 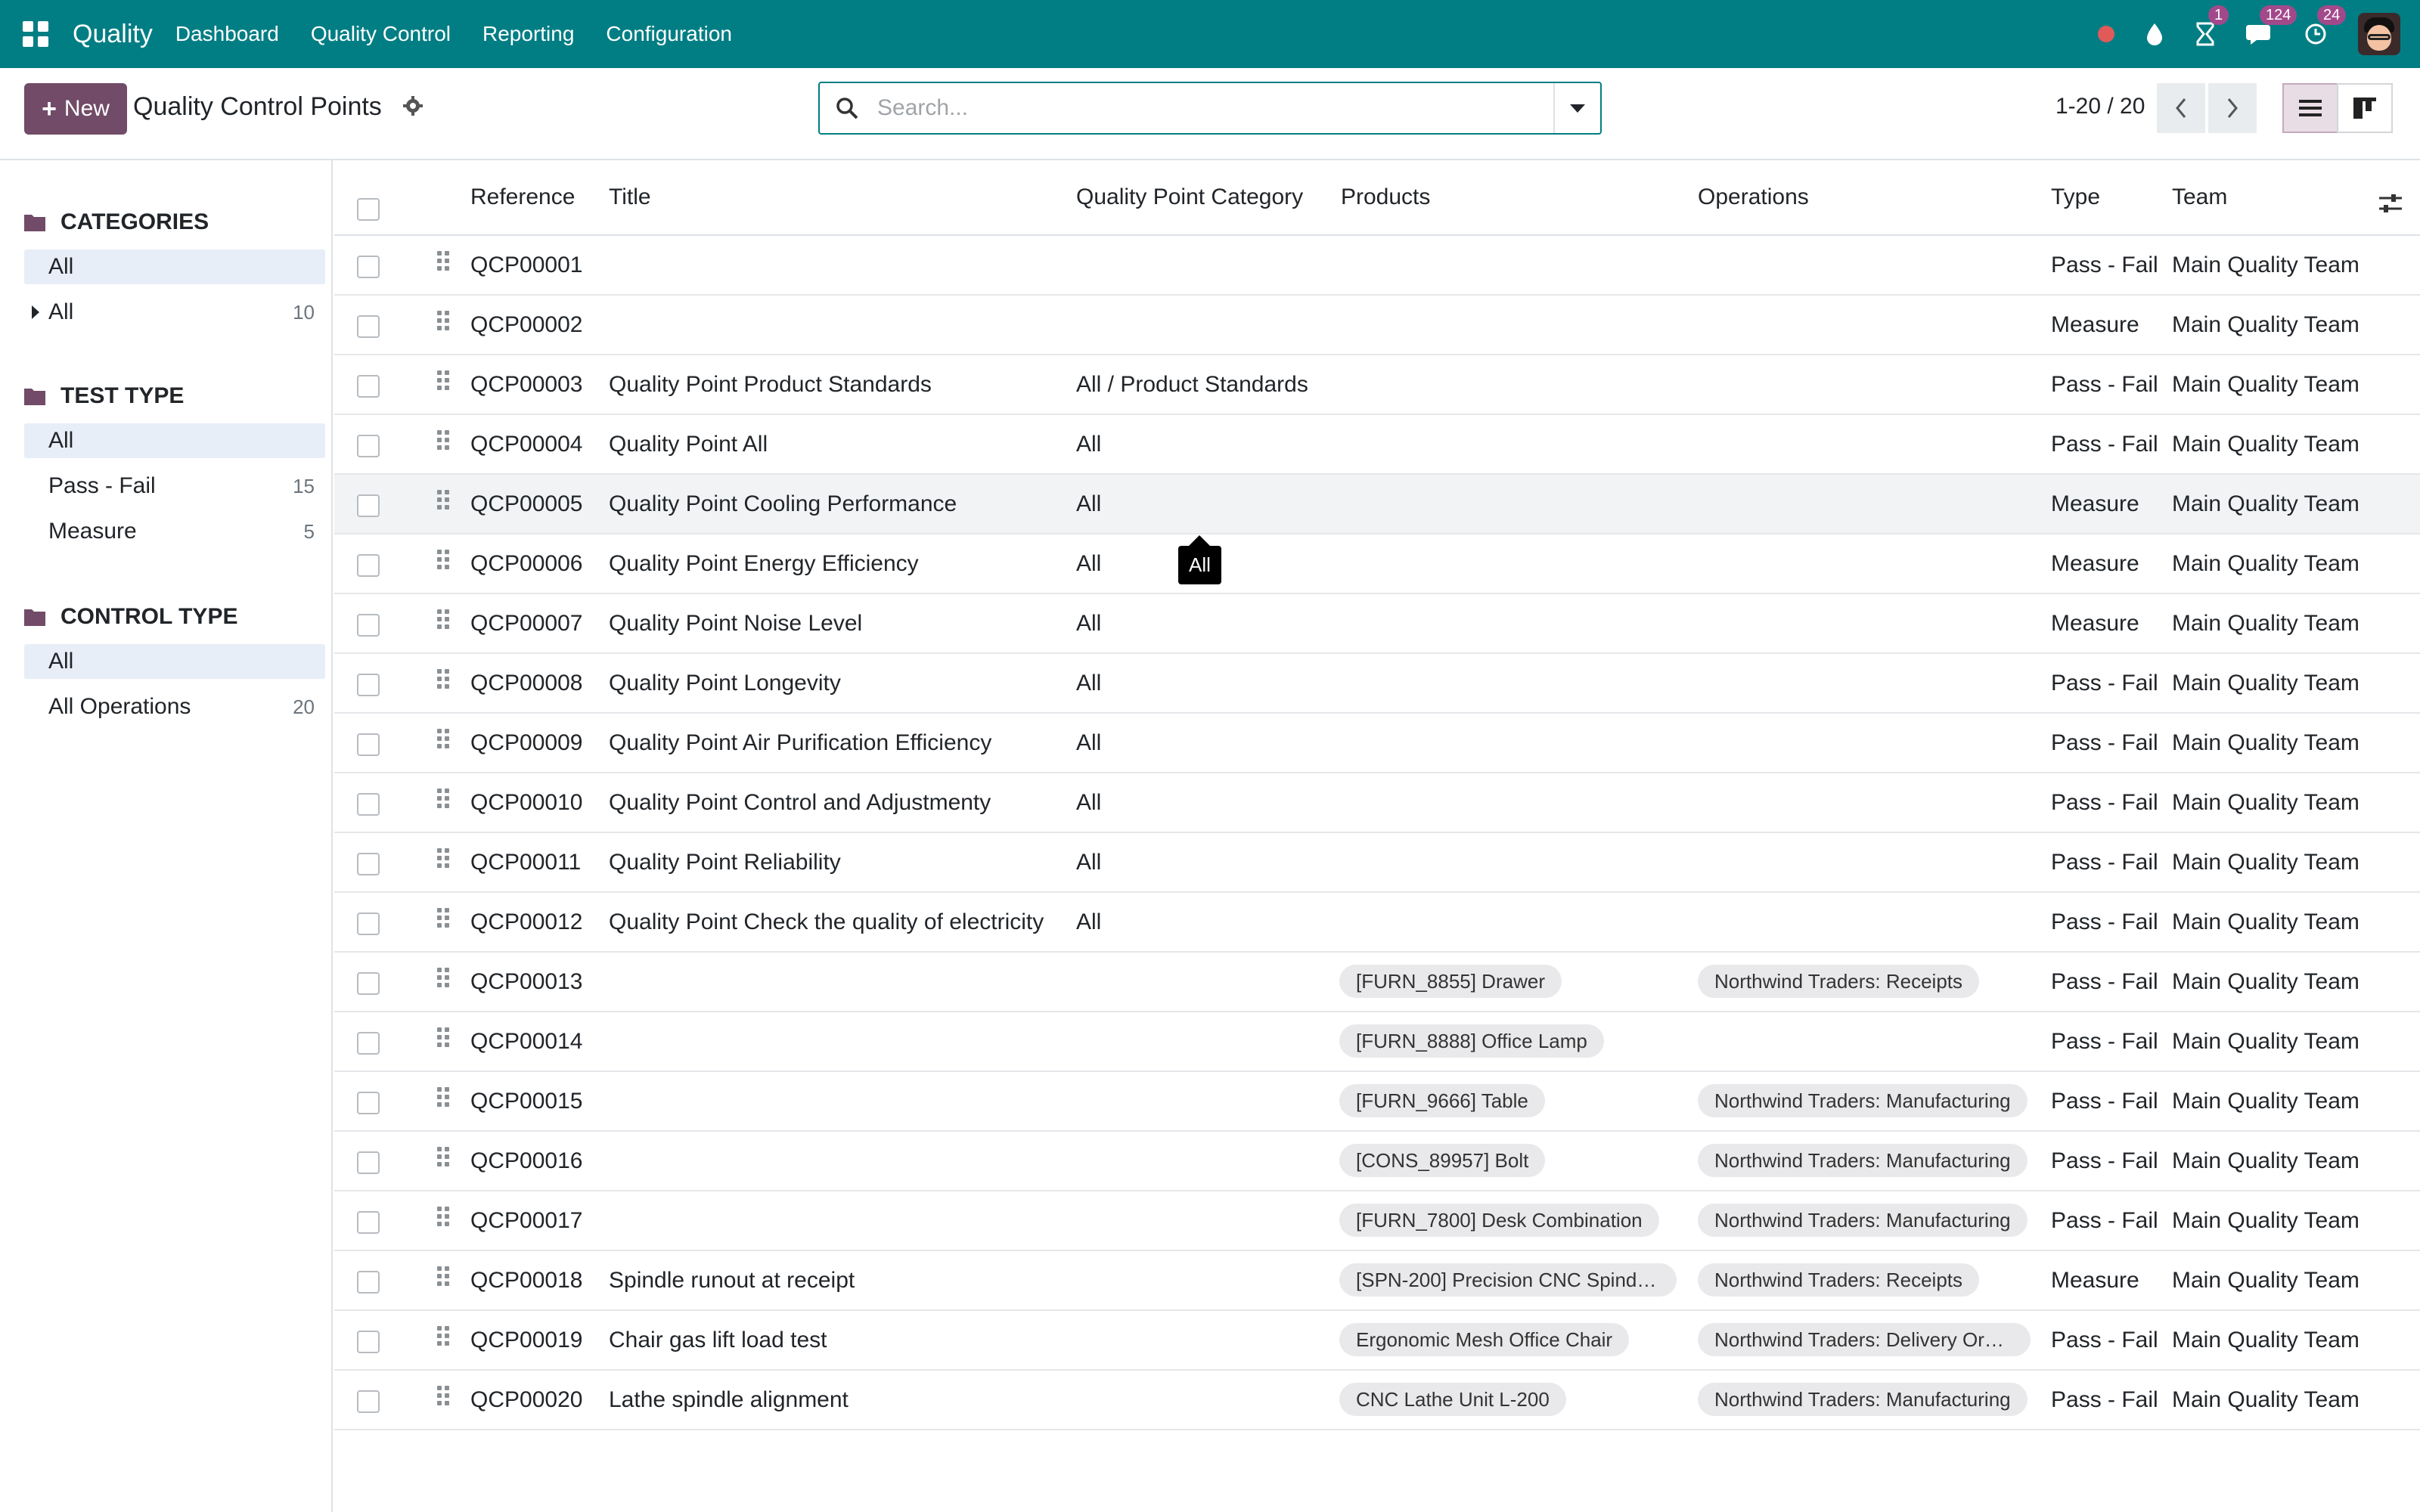 What do you see at coordinates (1189, 197) in the screenshot?
I see `column-category: Quality Point Category` at bounding box center [1189, 197].